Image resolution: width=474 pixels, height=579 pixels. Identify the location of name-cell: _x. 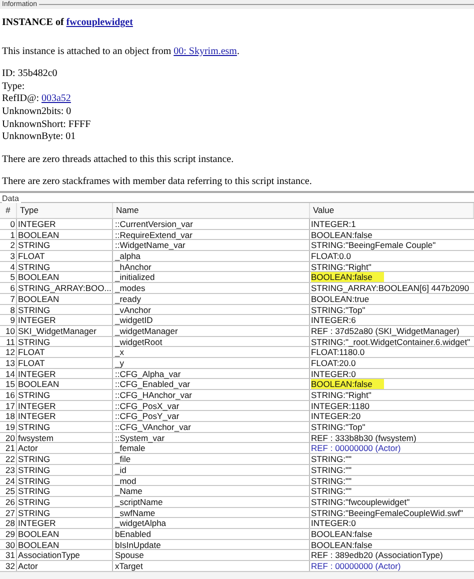
(211, 352).